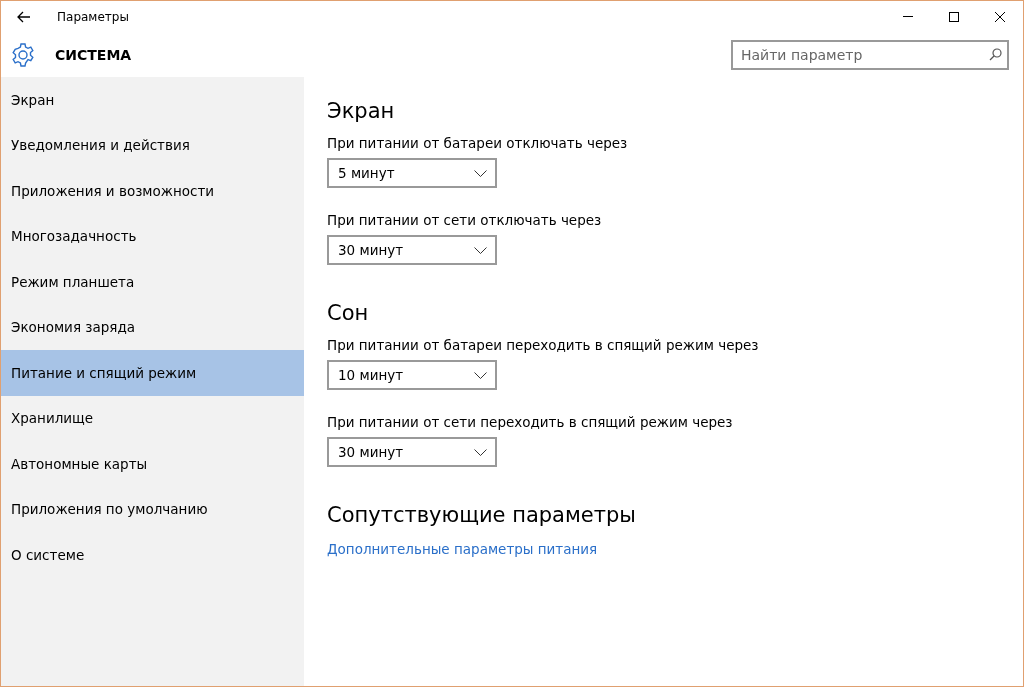  Describe the element at coordinates (23, 54) in the screenshot. I see `gear-icon` at that location.